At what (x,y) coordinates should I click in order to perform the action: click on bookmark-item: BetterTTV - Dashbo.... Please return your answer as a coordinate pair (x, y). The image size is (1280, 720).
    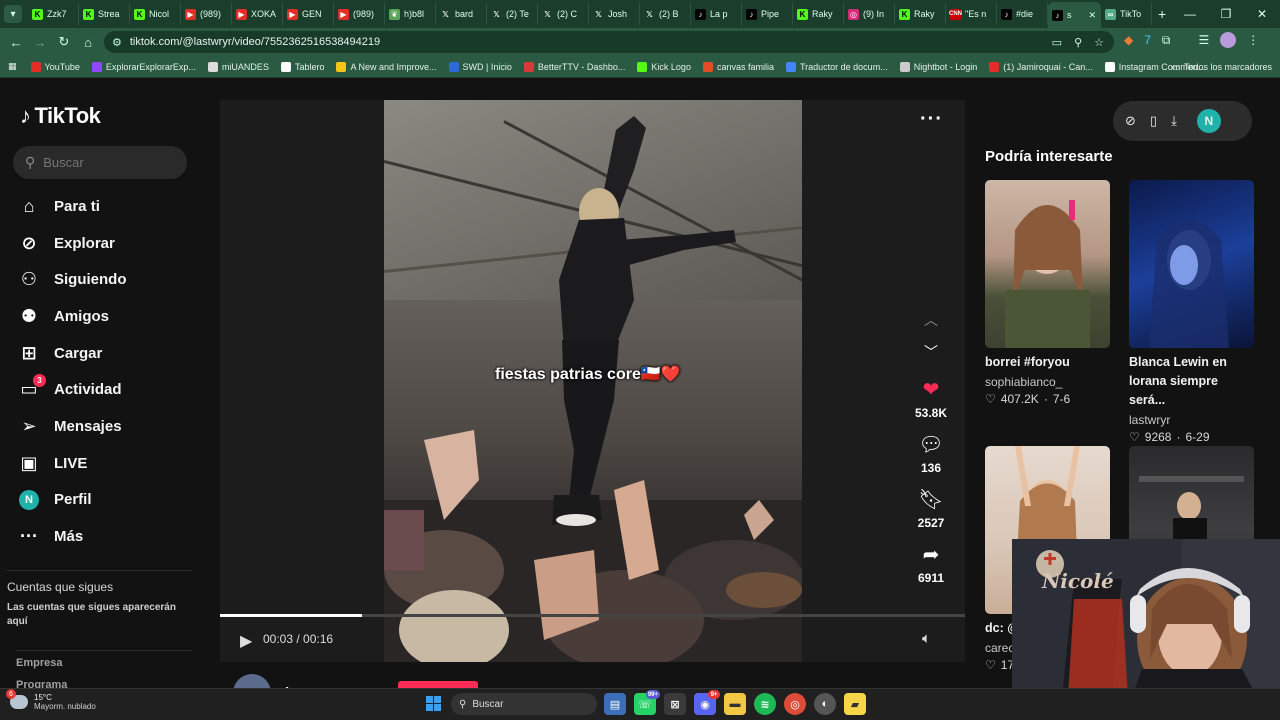
    Looking at the image, I should click on (574, 66).